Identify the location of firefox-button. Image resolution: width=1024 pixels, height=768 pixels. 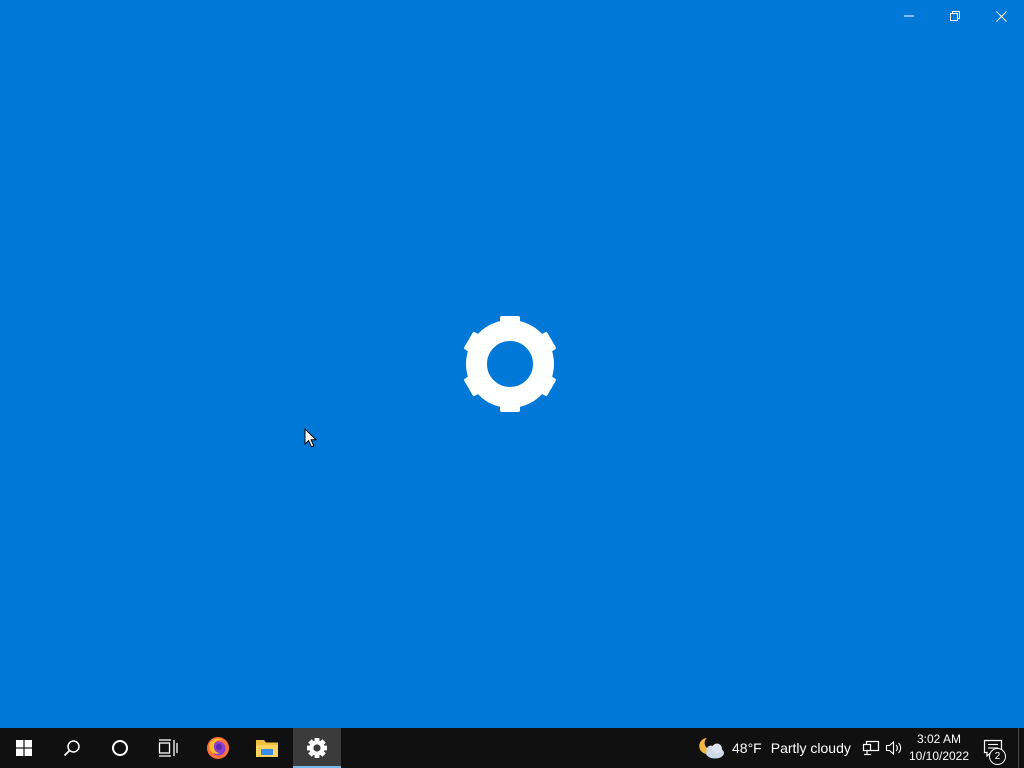
(218, 748).